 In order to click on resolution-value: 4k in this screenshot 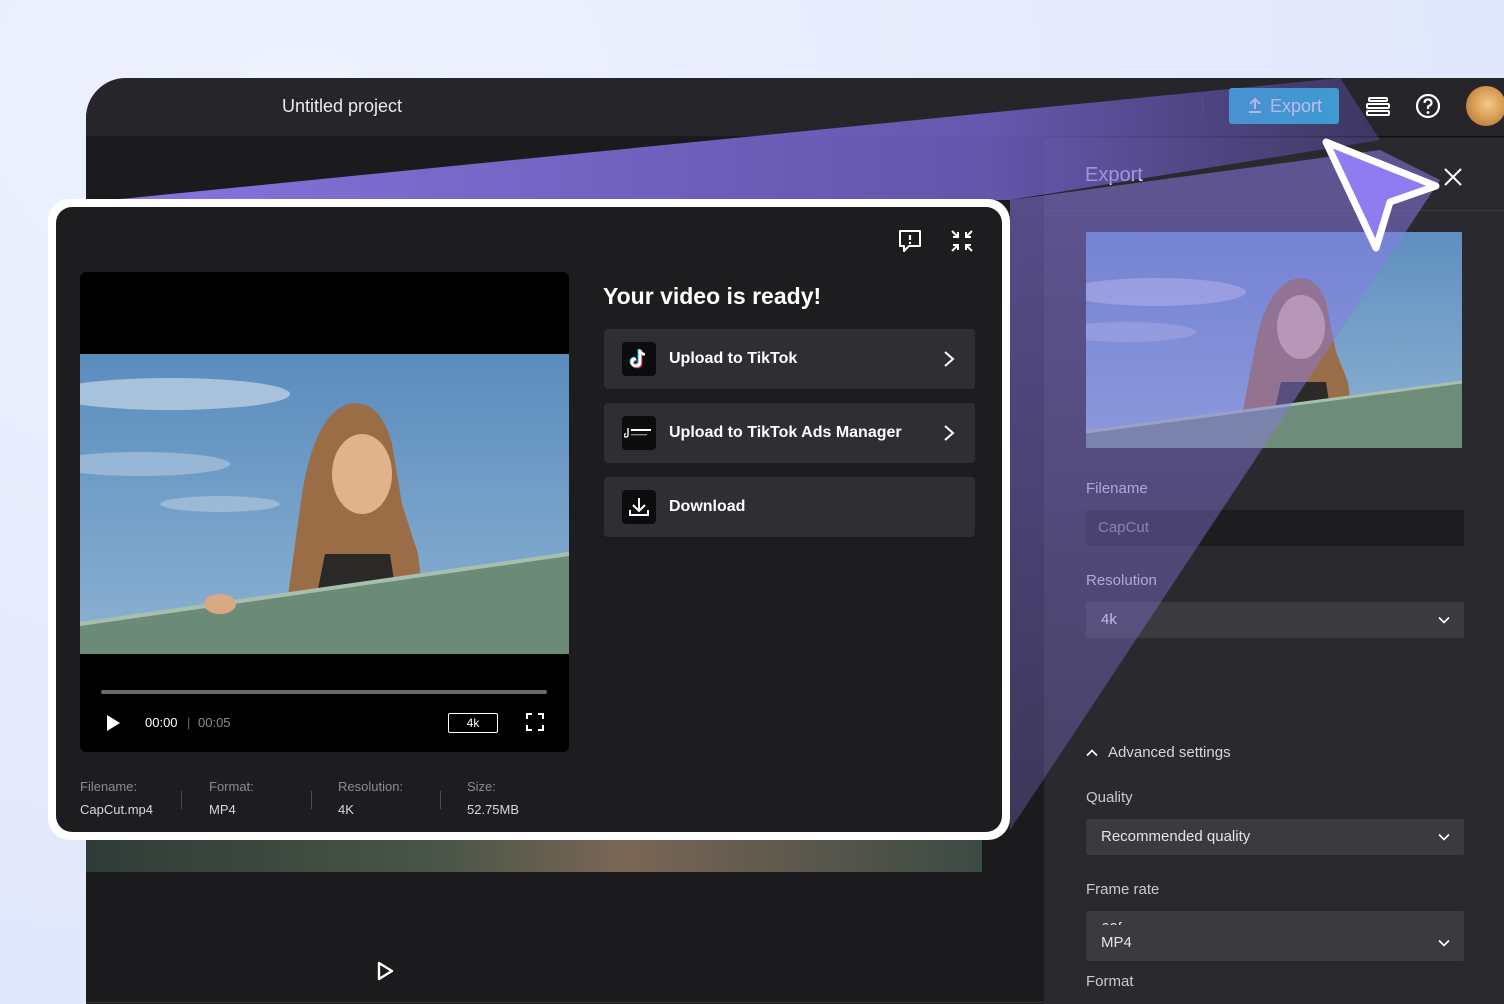, I will do `click(1109, 619)`.